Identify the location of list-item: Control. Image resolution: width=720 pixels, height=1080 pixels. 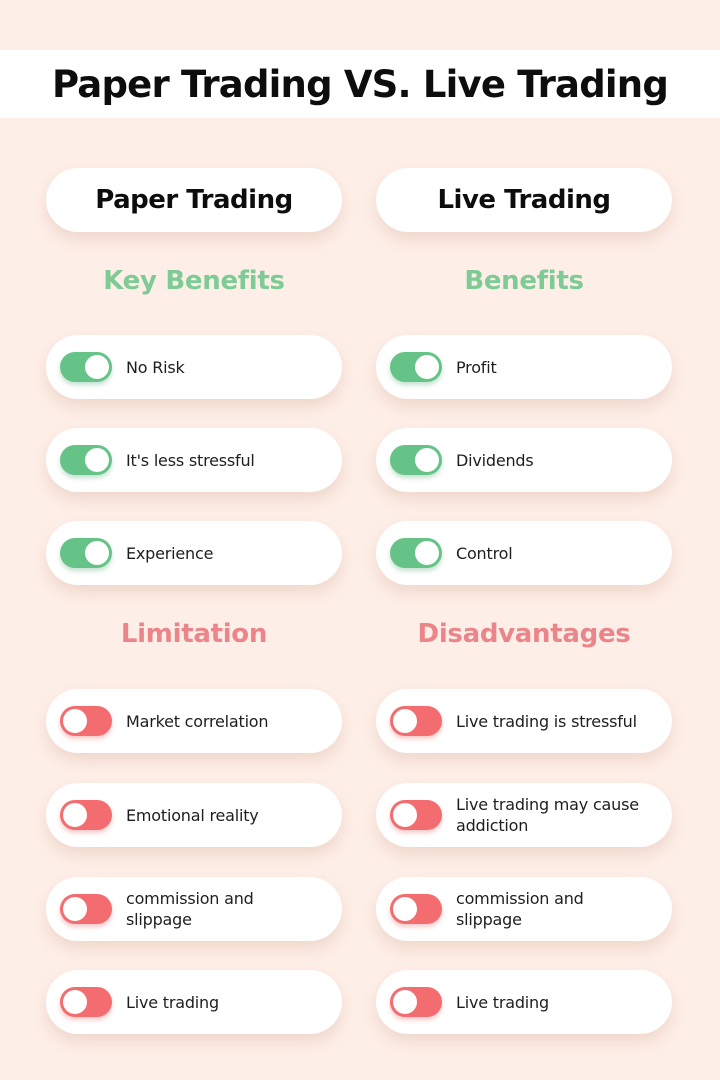
(524, 553).